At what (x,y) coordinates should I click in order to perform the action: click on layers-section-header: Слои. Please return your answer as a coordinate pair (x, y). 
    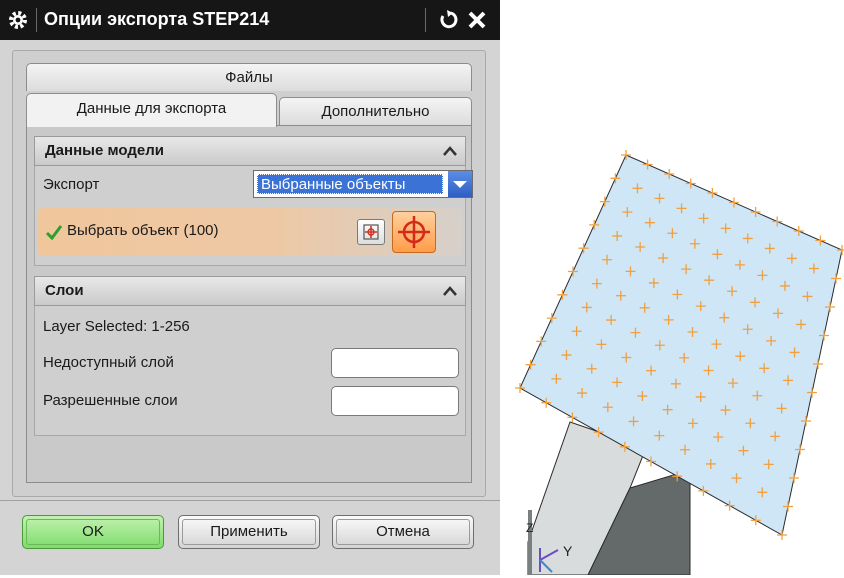
    Looking at the image, I should click on (250, 291).